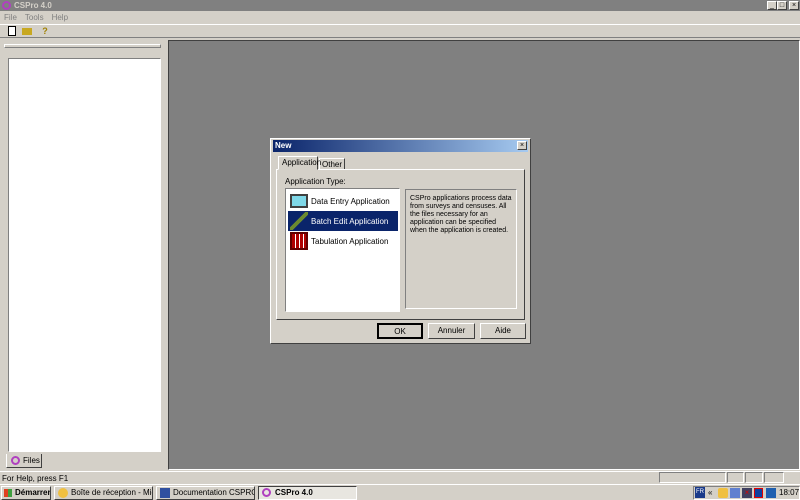 The width and height of the screenshot is (800, 500). Describe the element at coordinates (33, 5) in the screenshot. I see `window-title: CSPro 4.0` at that location.